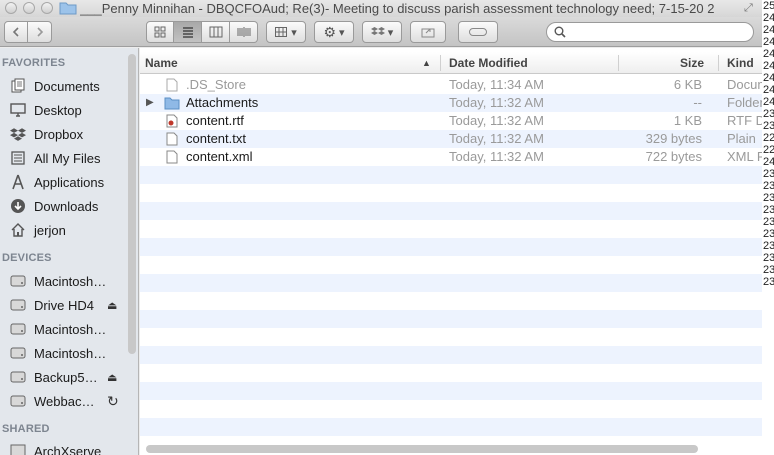 This screenshot has width=774, height=455. Describe the element at coordinates (244, 32) in the screenshot. I see `coverflow-view-button` at that location.